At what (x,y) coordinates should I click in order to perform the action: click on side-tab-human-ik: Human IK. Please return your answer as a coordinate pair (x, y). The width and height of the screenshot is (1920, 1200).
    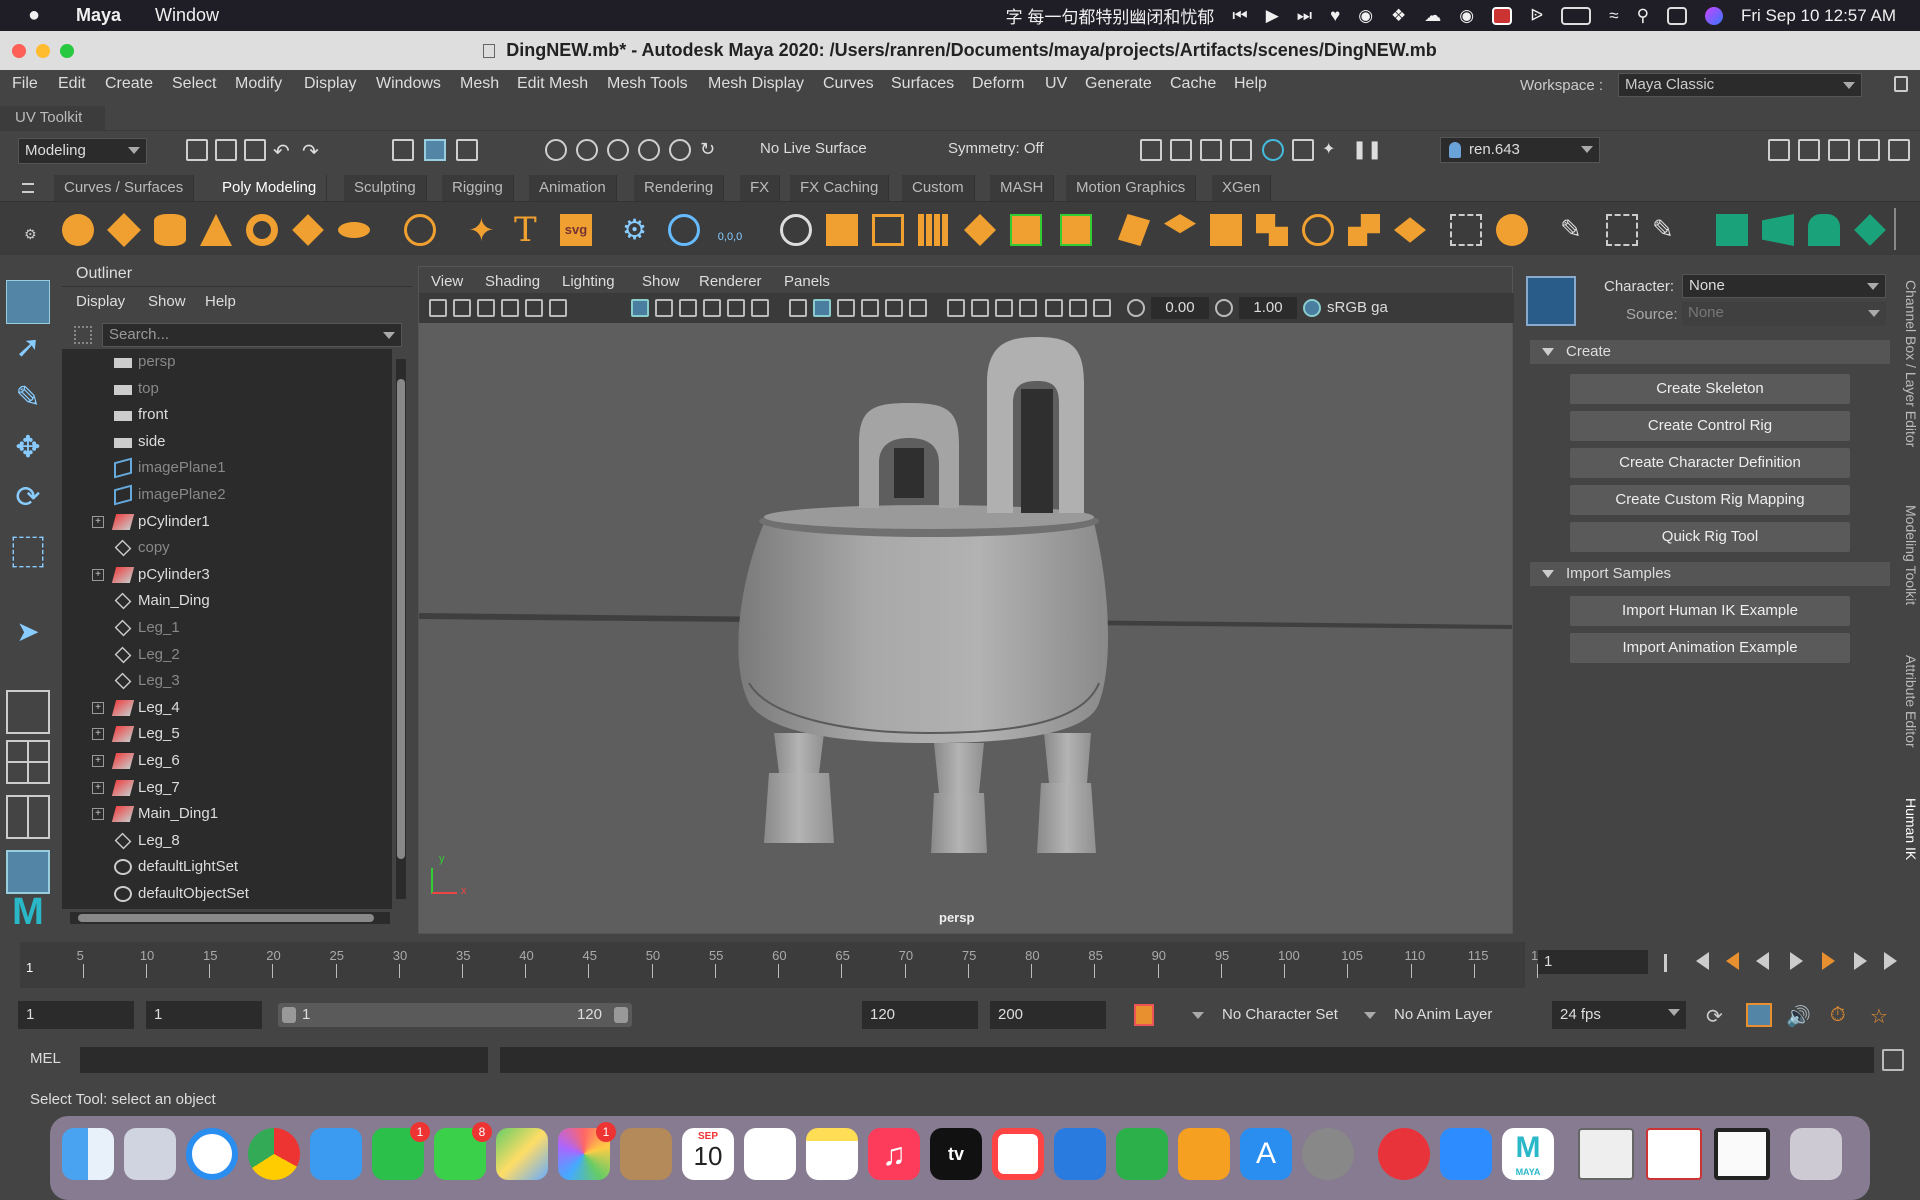
    Looking at the image, I should click on (1909, 829).